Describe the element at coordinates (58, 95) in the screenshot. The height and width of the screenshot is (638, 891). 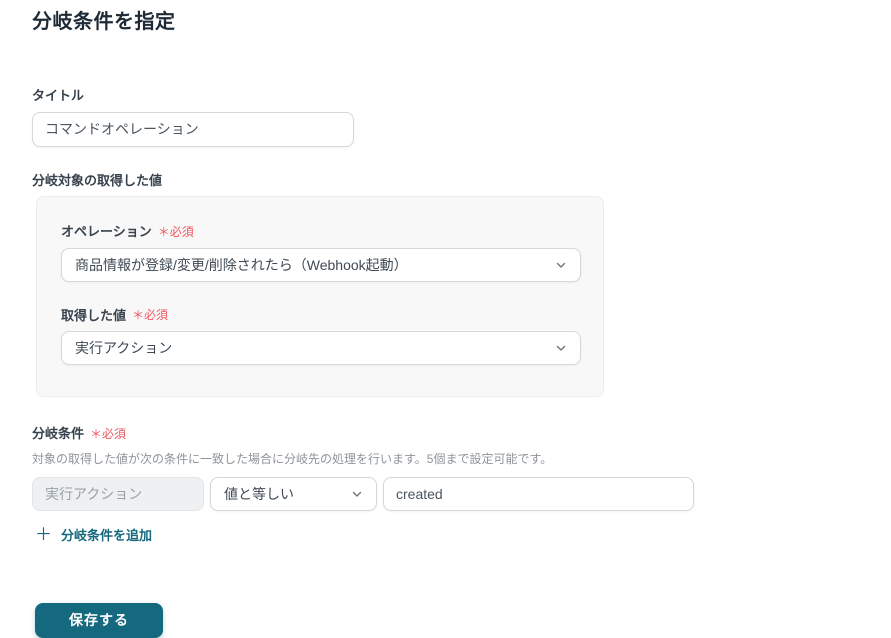
I see `title-field-label: タイトル` at that location.